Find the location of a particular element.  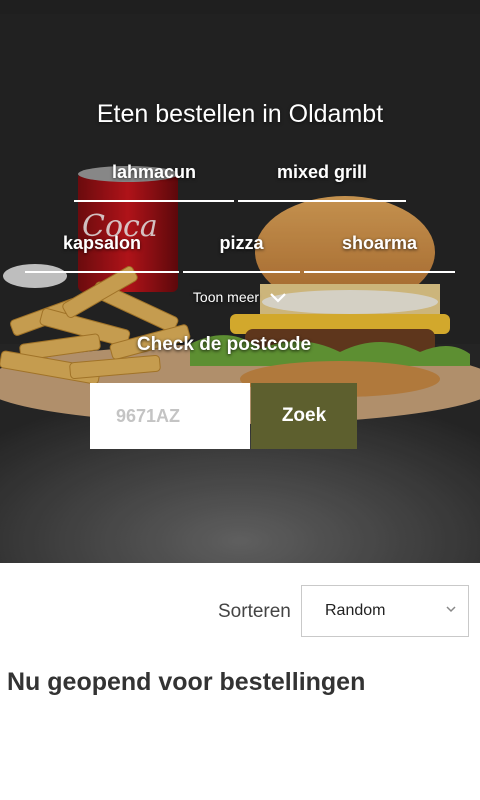

postcode-title: Check de postcode is located at coordinates (224, 344).